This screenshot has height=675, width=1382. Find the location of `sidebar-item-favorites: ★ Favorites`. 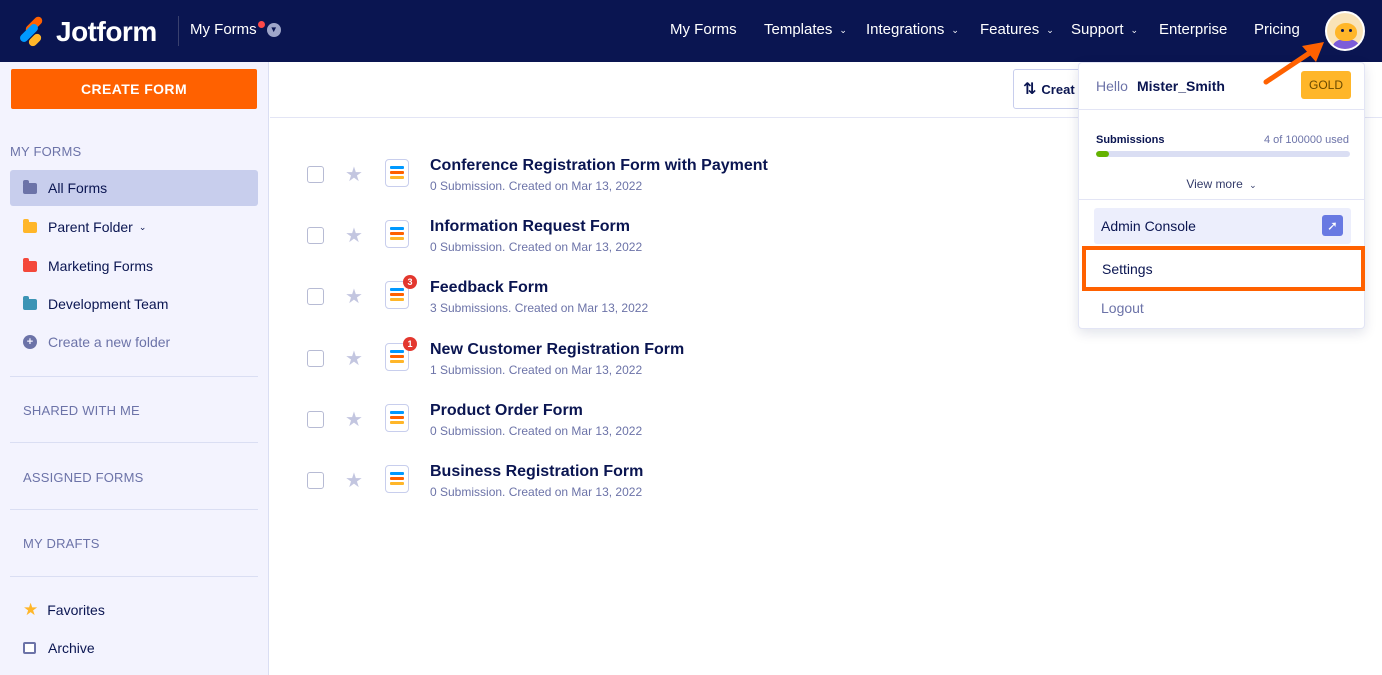

sidebar-item-favorites: ★ Favorites is located at coordinates (134, 610).